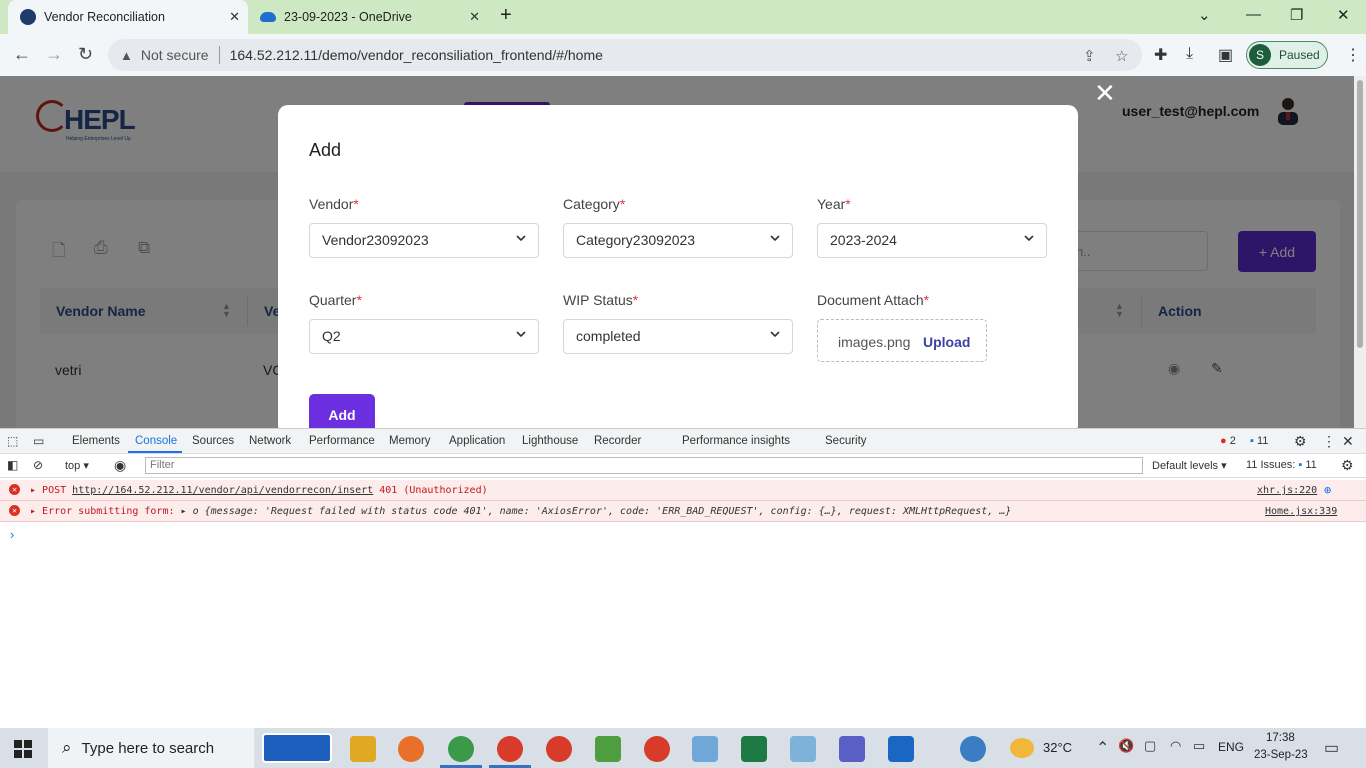 This screenshot has width=1366, height=768. What do you see at coordinates (1280, 738) in the screenshot?
I see `clock-time: 17:38` at bounding box center [1280, 738].